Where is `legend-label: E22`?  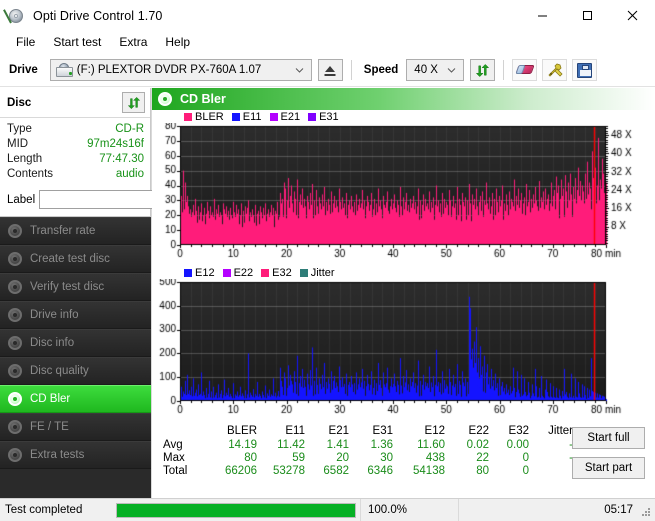
legend-label: E22 is located at coordinates (243, 272).